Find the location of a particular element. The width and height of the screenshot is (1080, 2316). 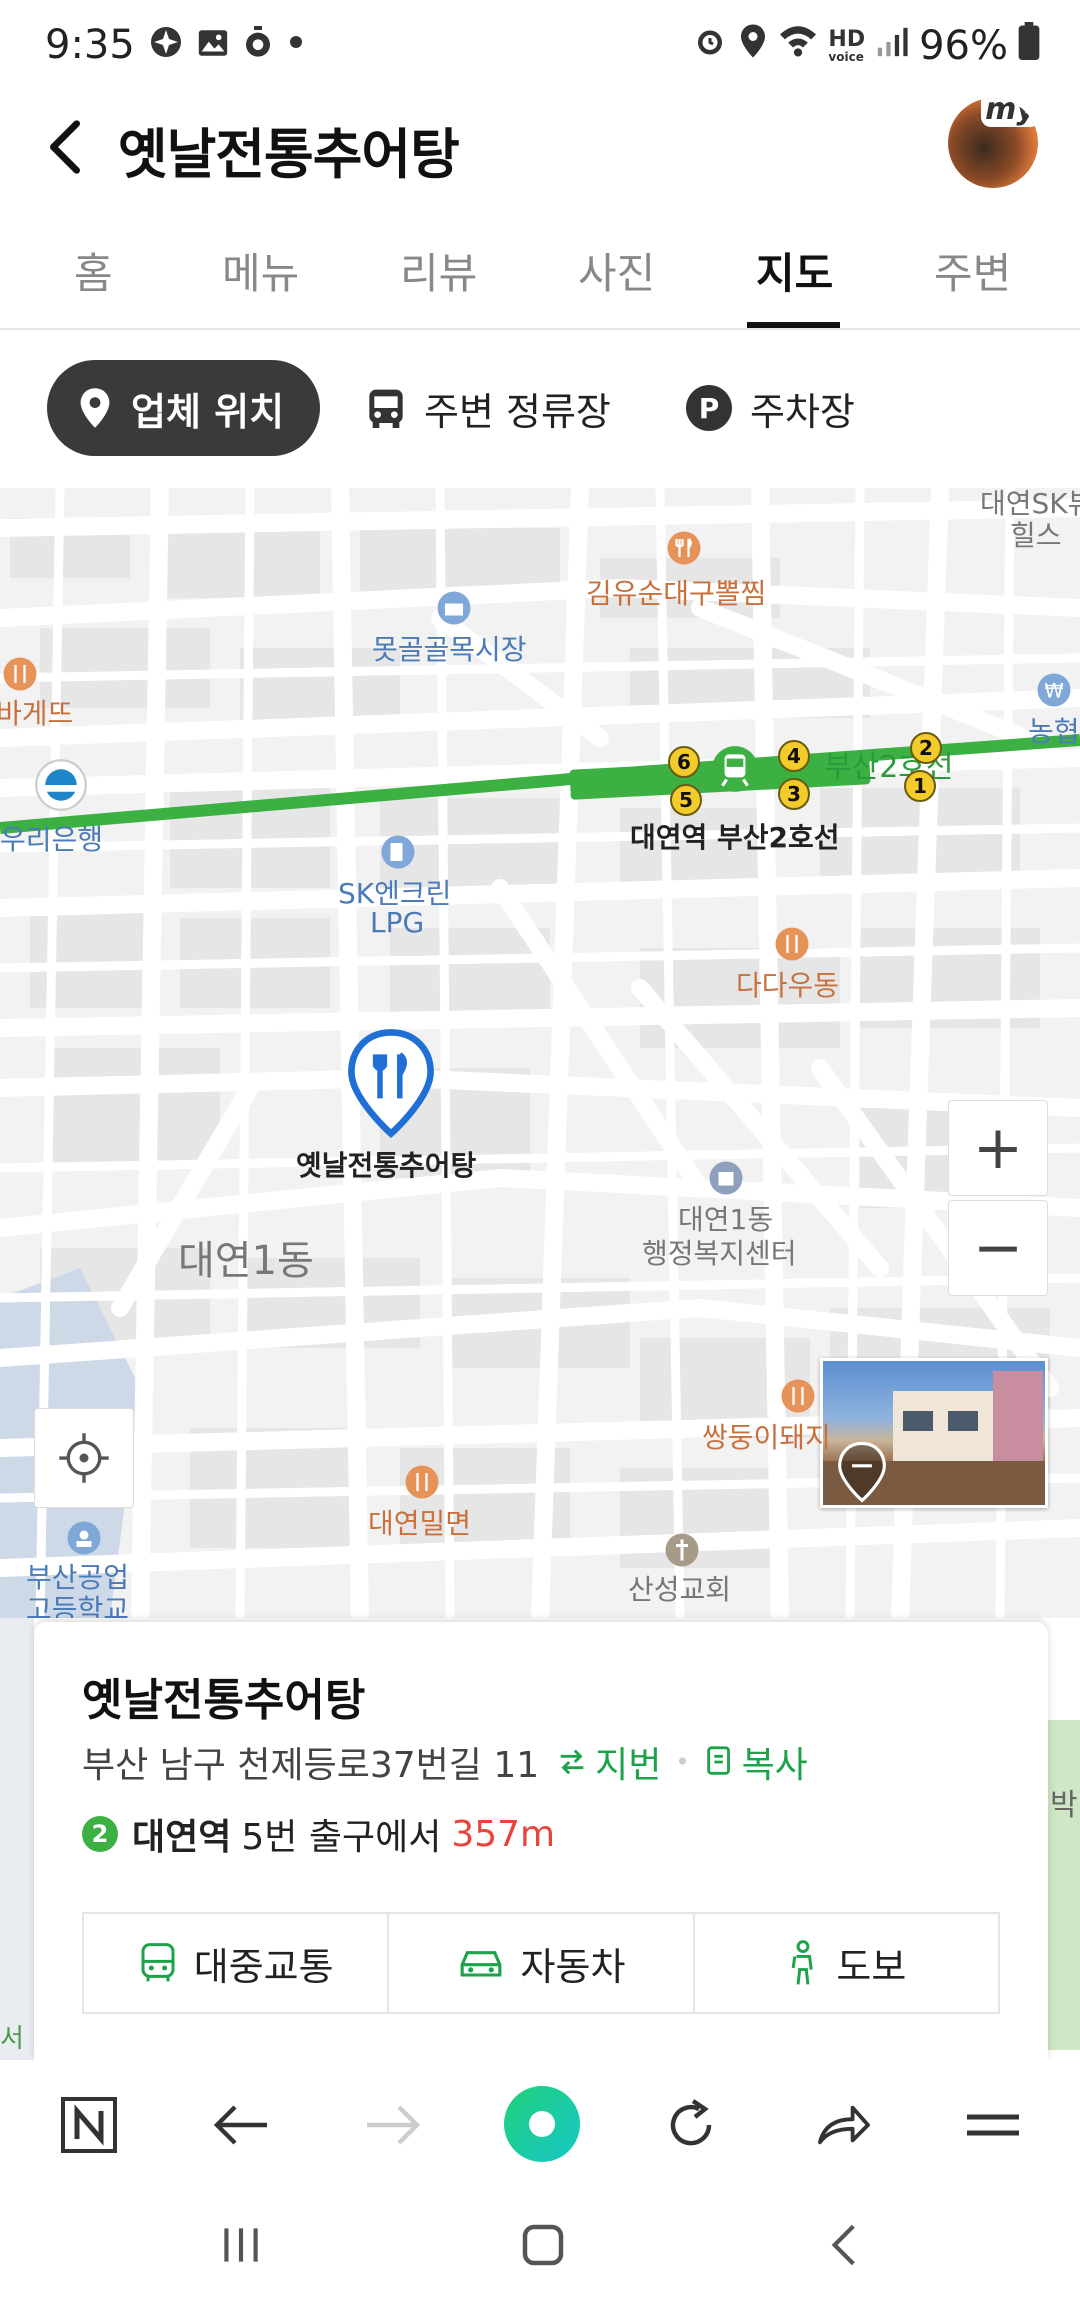

system-icons: HD voice 96% is located at coordinates (866, 46).